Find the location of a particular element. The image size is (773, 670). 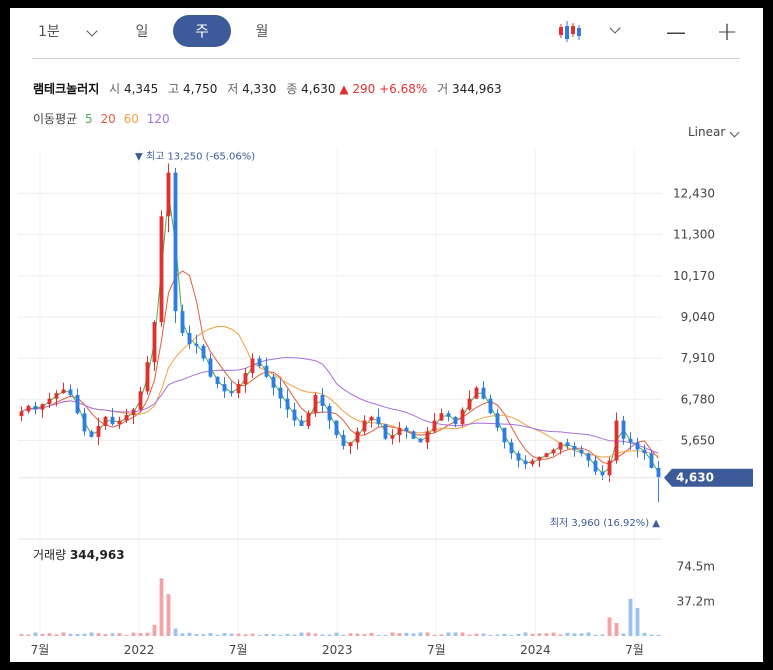

volume-total: 344,963 is located at coordinates (97, 555).